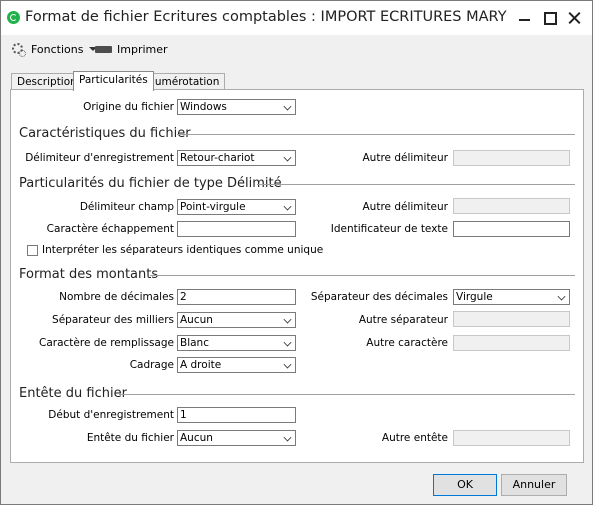 The width and height of the screenshot is (593, 505). What do you see at coordinates (405, 158) in the screenshot?
I see `autre-delimiteur-label: Autre délimiteur` at bounding box center [405, 158].